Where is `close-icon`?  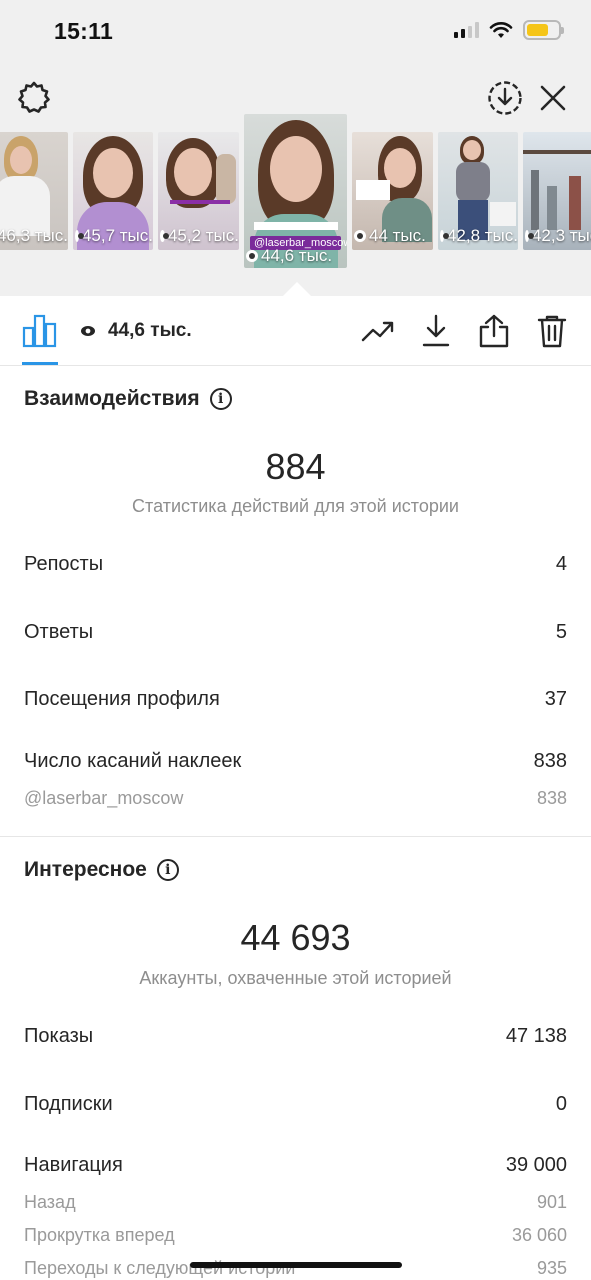 close-icon is located at coordinates (553, 98).